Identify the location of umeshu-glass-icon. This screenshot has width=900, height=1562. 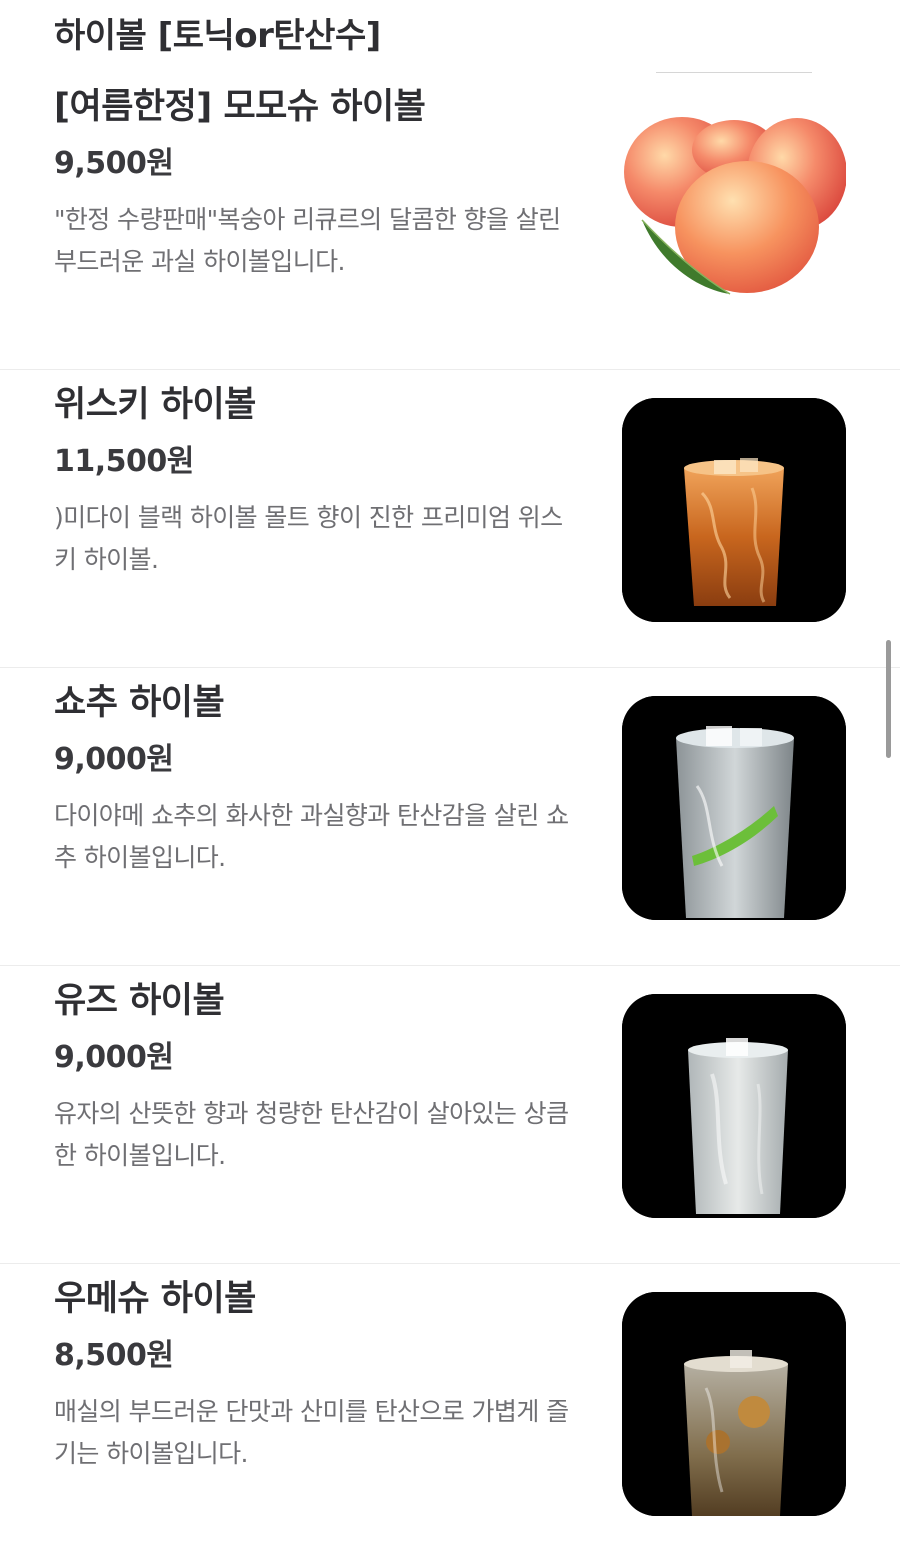
(734, 1404).